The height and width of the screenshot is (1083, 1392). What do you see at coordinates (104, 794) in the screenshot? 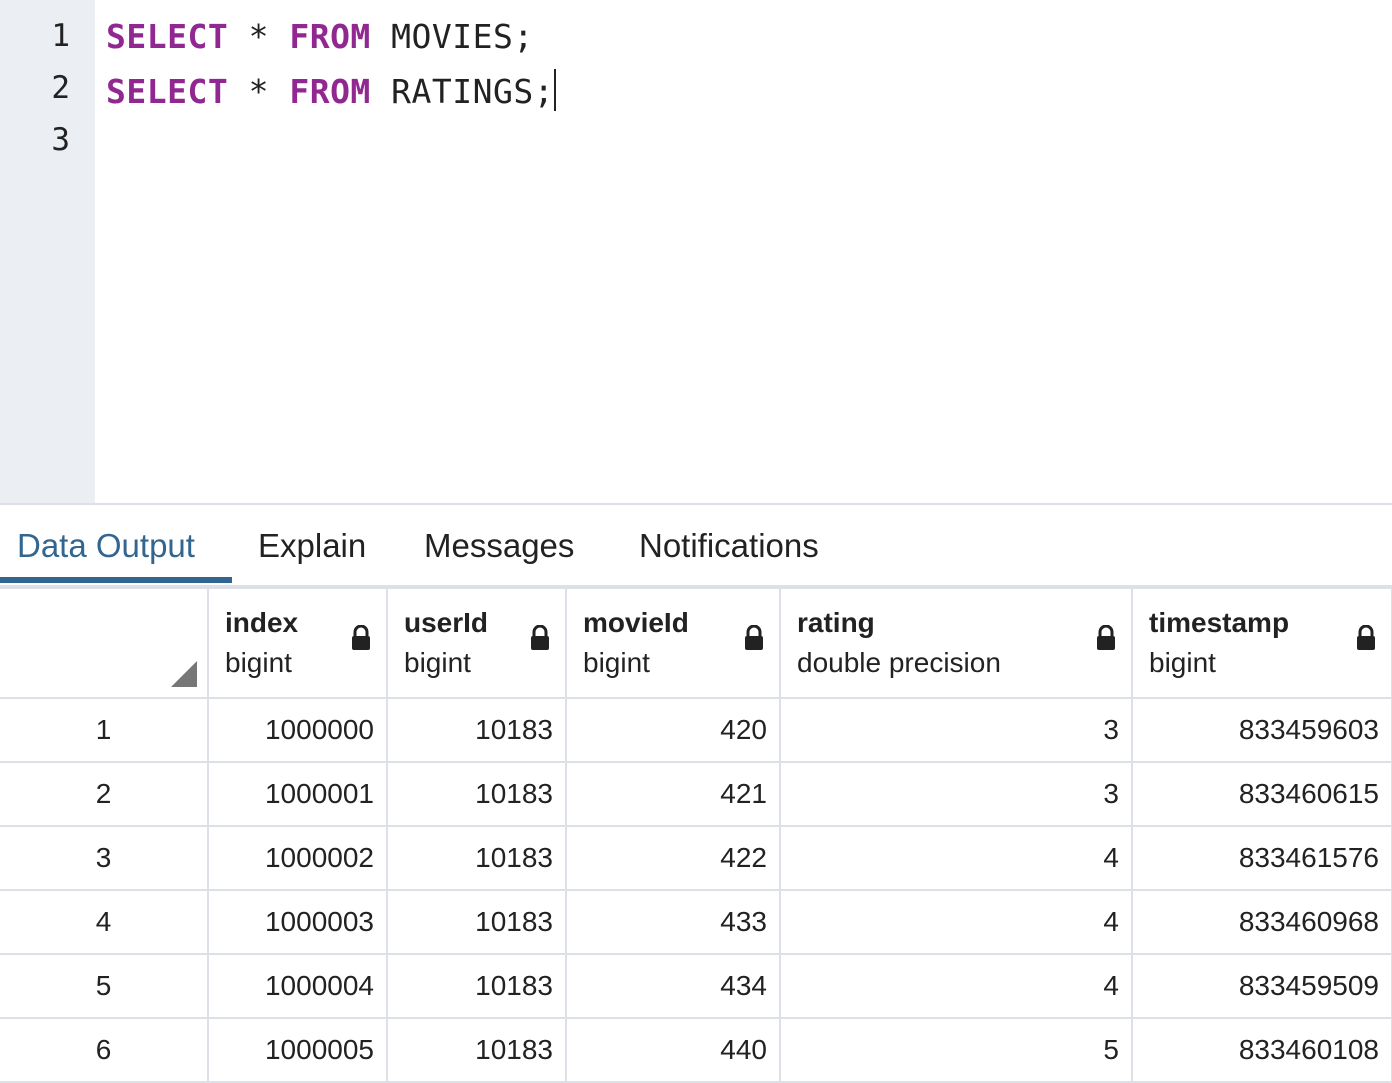
I see `row-number: 2` at bounding box center [104, 794].